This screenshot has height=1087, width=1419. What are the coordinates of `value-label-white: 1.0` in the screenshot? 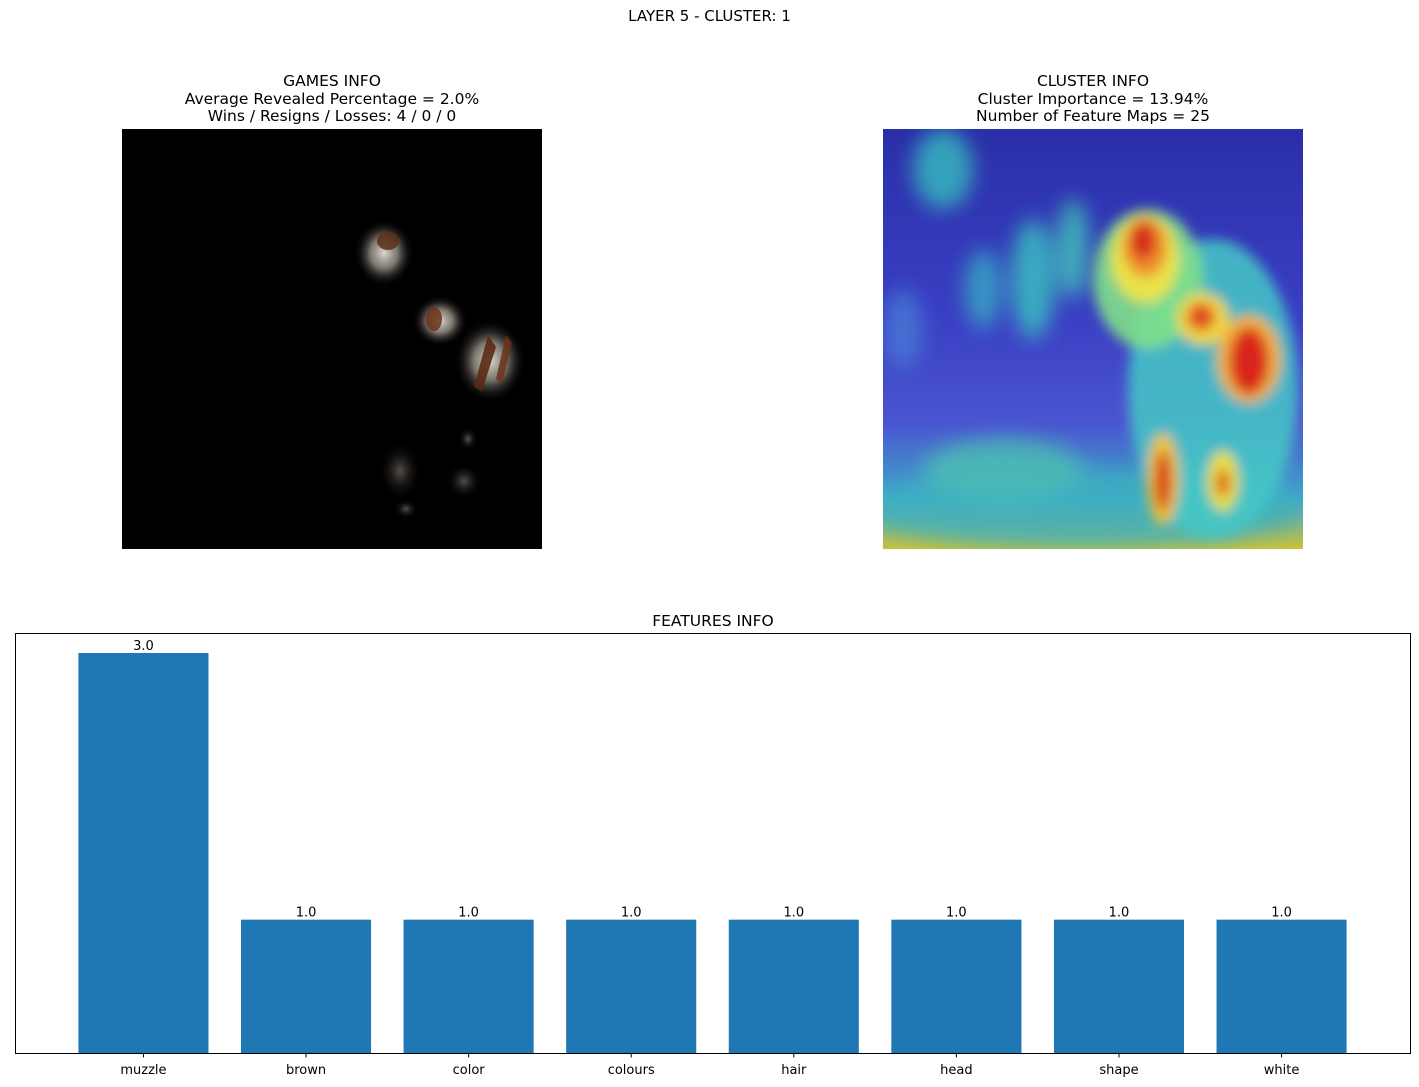 It's located at (1281, 913).